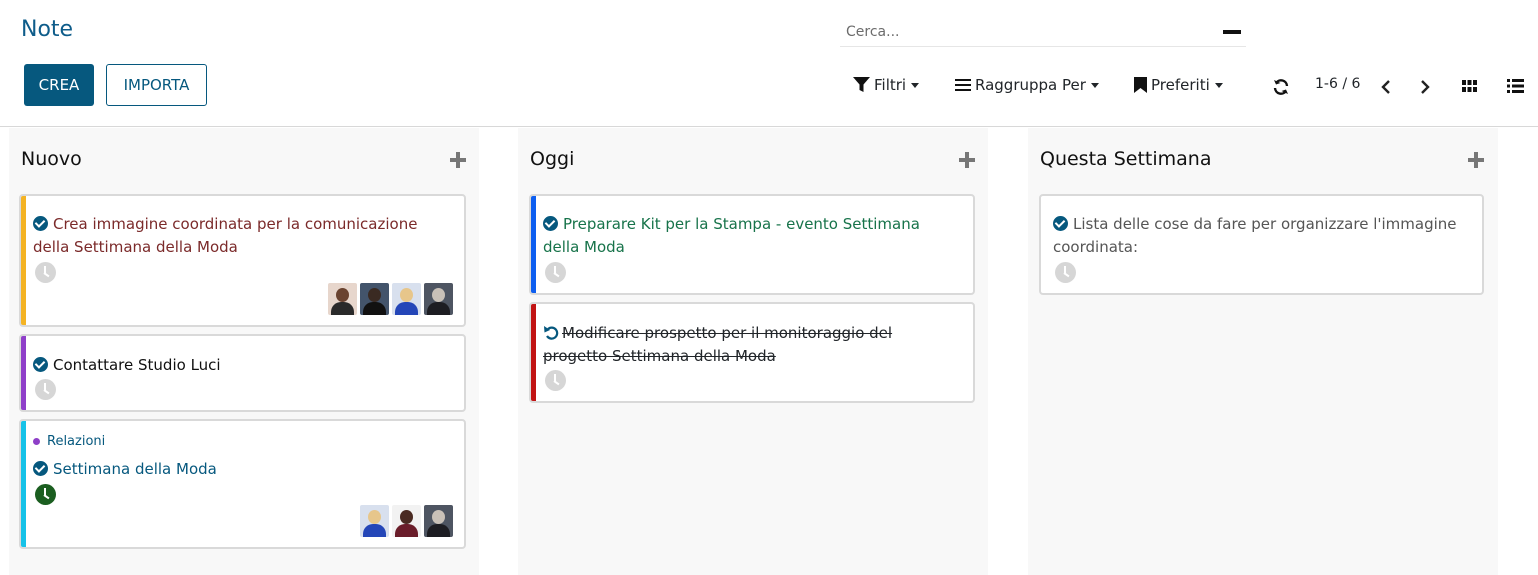 Image resolution: width=1538 pixels, height=575 pixels. I want to click on pager-next-button, so click(1425, 87).